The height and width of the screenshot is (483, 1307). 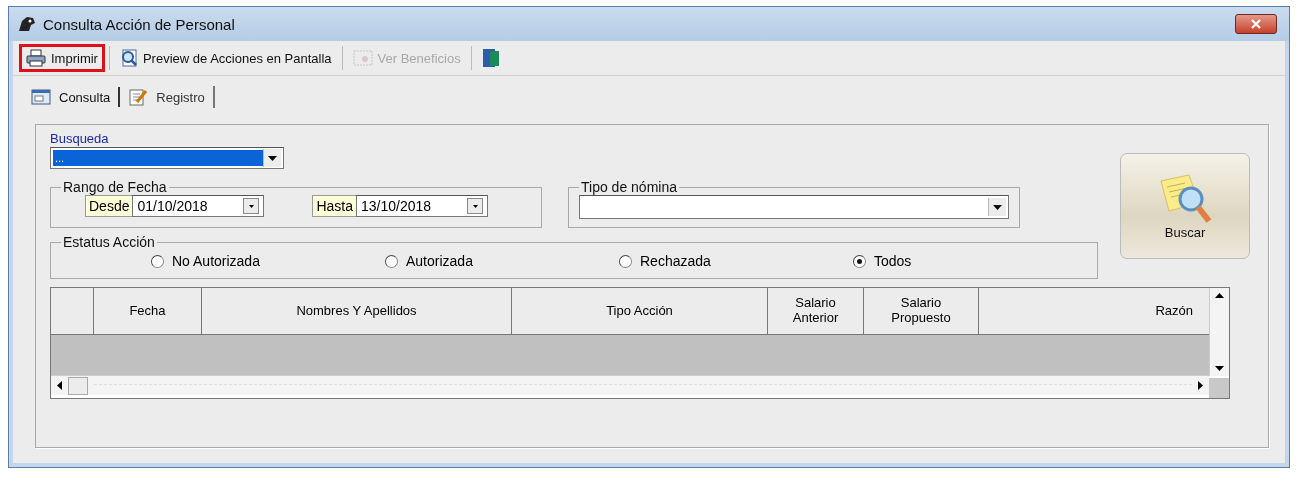 What do you see at coordinates (629, 187) in the screenshot?
I see `payroll-type-title: Tipo de nómina` at bounding box center [629, 187].